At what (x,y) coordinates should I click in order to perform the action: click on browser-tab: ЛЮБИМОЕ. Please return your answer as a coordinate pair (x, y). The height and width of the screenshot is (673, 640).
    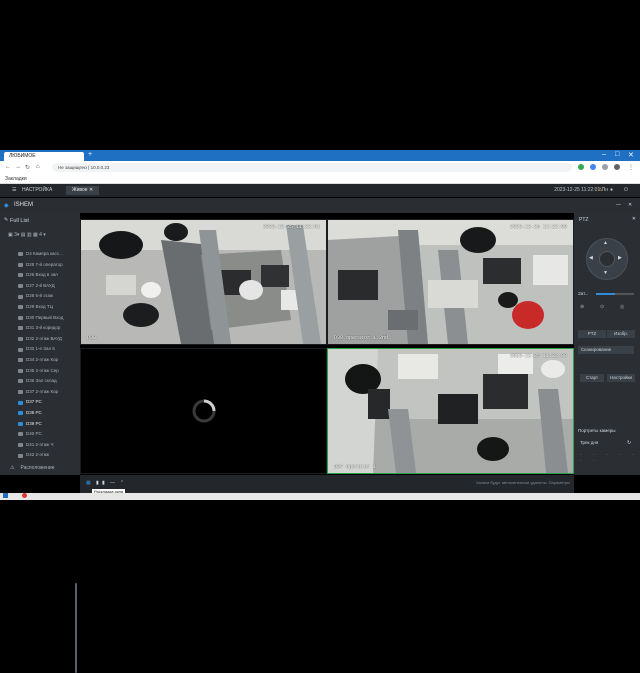
    Looking at the image, I should click on (44, 156).